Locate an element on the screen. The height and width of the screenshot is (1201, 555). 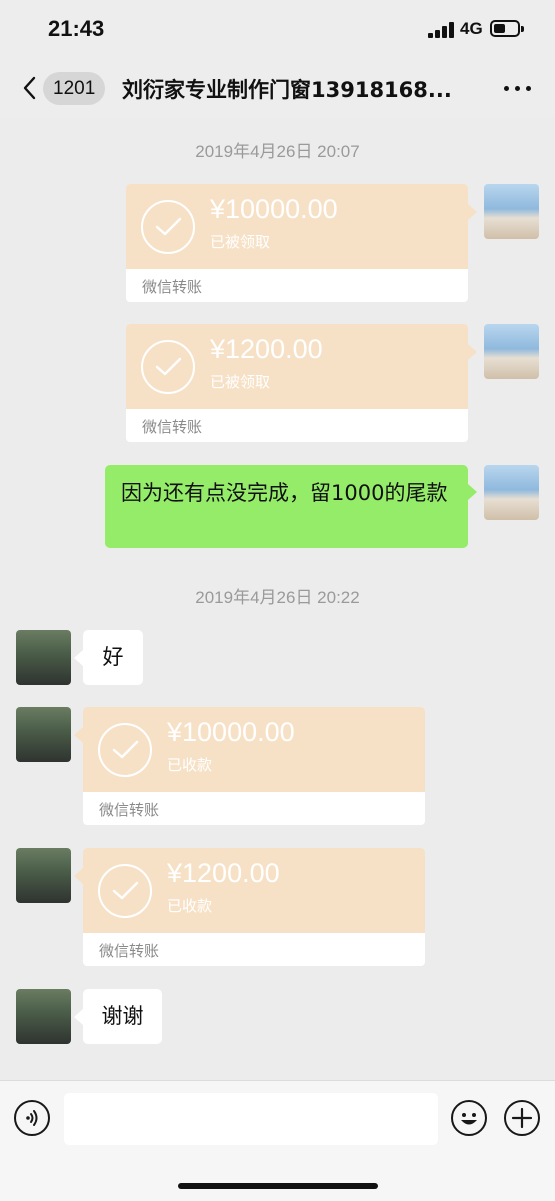
home-indicator is located at coordinates (278, 1186).